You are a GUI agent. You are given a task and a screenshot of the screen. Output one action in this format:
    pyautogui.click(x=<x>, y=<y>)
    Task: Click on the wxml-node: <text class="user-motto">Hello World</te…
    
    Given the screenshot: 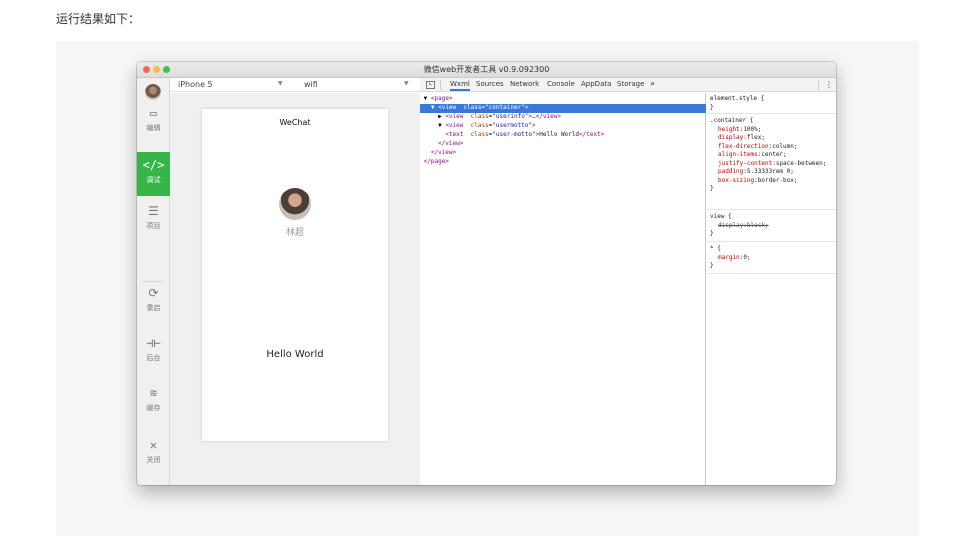 What is the action you would take?
    pyautogui.click(x=563, y=135)
    